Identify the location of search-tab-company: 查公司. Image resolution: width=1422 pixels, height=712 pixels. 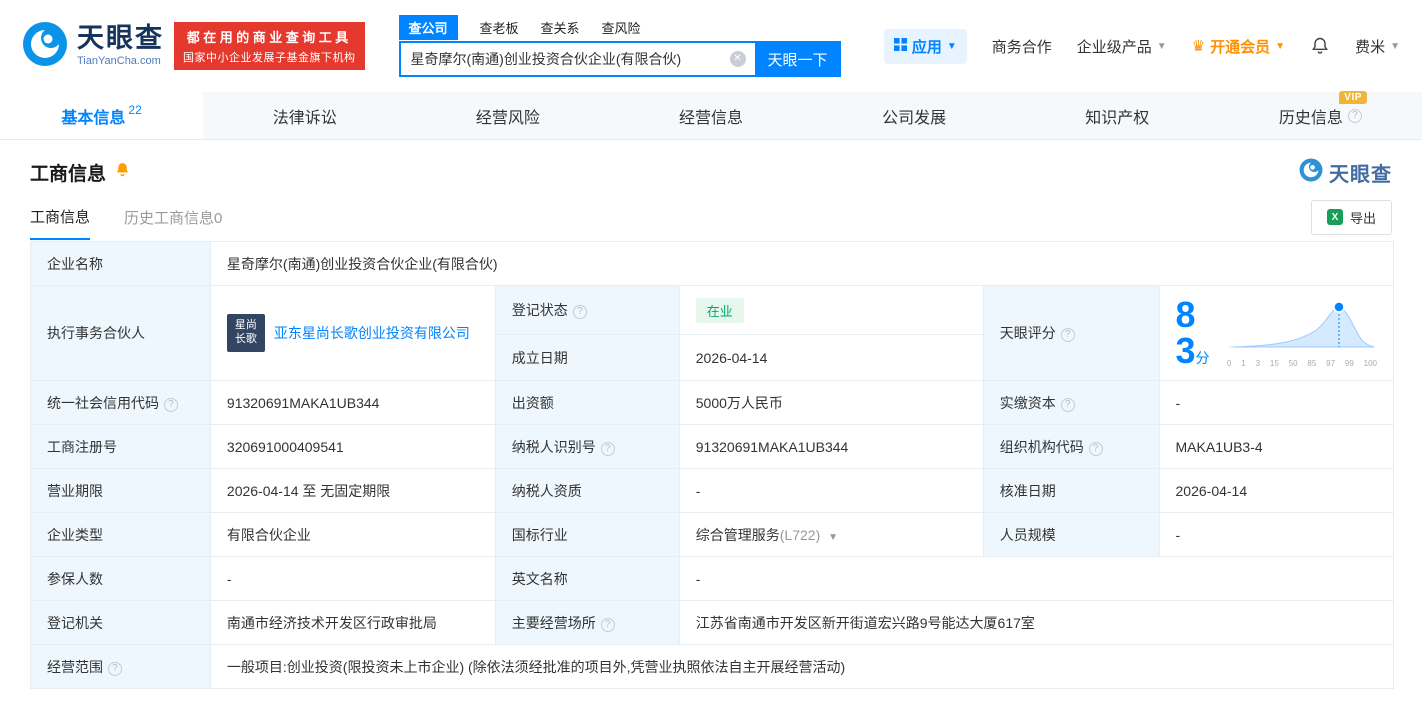
(428, 27).